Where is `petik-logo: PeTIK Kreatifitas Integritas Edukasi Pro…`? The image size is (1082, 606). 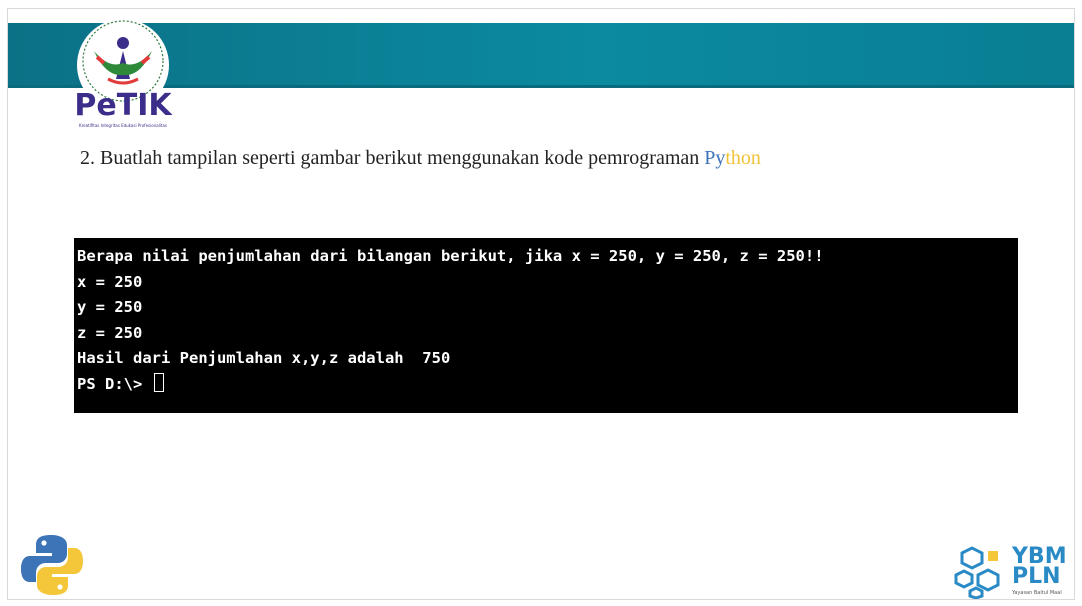 petik-logo: PeTIK Kreatifitas Integritas Edukasi Pro… is located at coordinates (123, 73).